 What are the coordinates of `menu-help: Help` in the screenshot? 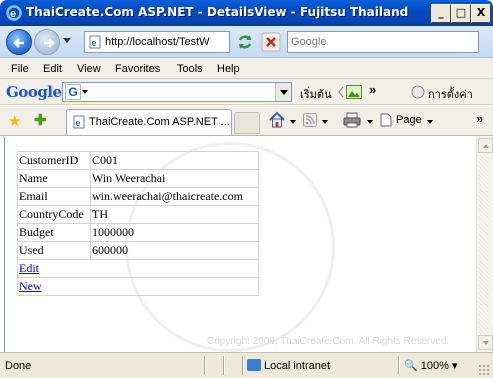 It's located at (228, 69).